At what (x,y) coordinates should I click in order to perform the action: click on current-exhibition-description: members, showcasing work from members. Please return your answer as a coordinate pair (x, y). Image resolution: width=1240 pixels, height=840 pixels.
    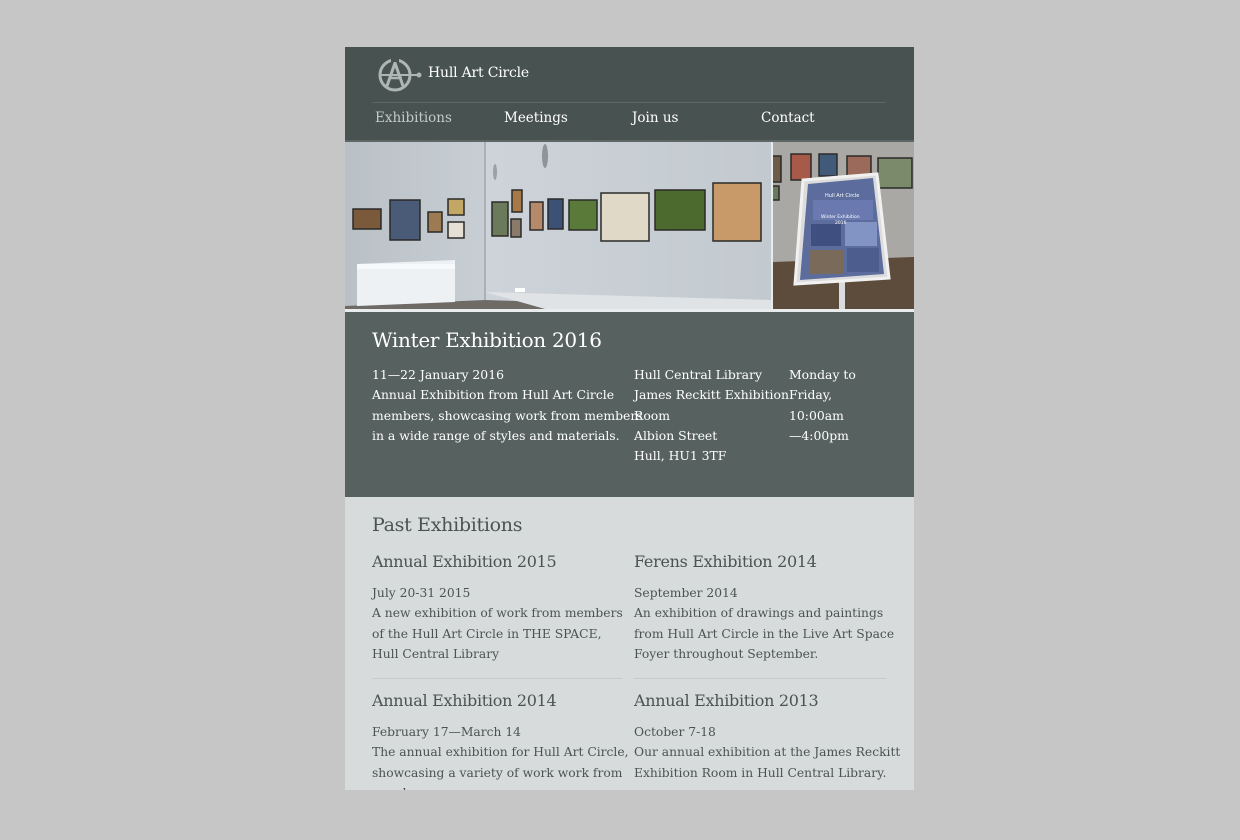
    Looking at the image, I should click on (507, 415).